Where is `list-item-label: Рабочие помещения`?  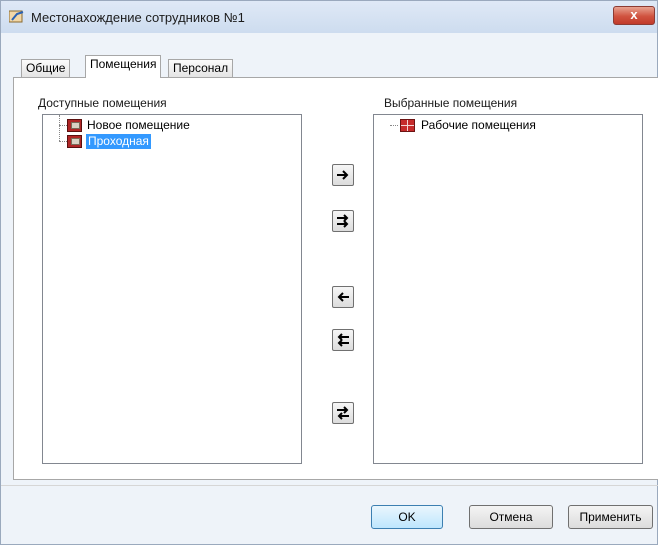 list-item-label: Рабочие помещения is located at coordinates (478, 125).